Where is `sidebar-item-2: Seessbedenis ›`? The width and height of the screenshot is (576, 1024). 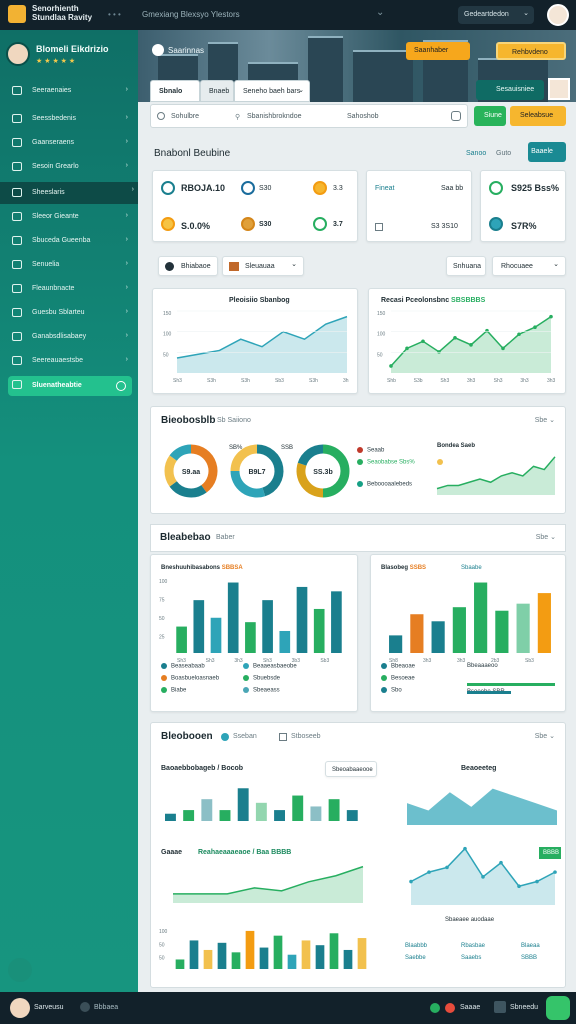
sidebar-item-2: Seessbedenis › is located at coordinates (70, 119).